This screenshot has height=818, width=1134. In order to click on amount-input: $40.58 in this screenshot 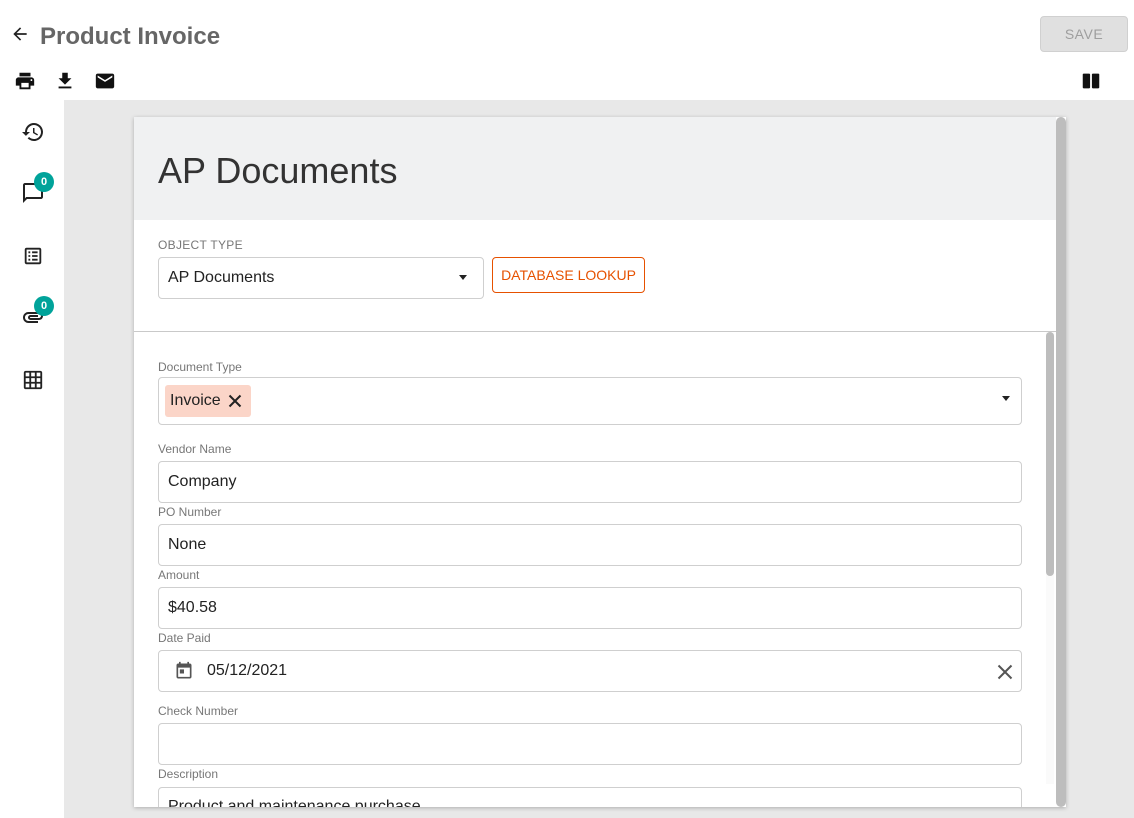, I will do `click(590, 608)`.